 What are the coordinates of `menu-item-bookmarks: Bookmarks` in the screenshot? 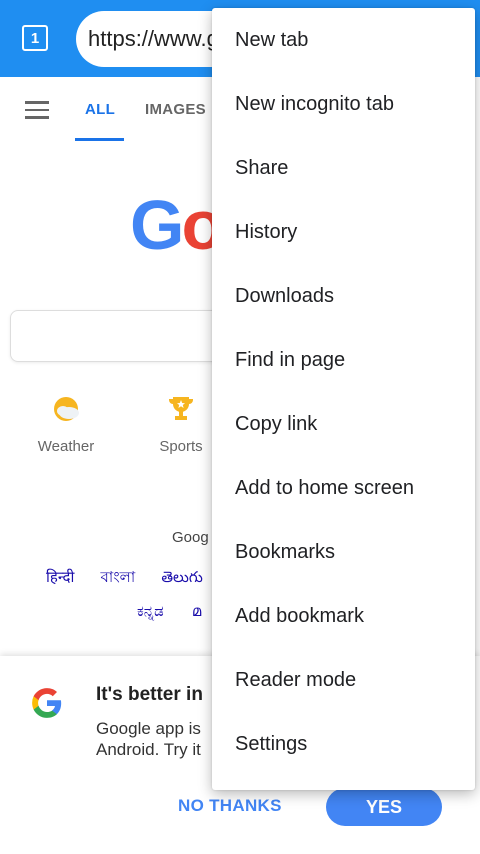 It's located at (343, 552).